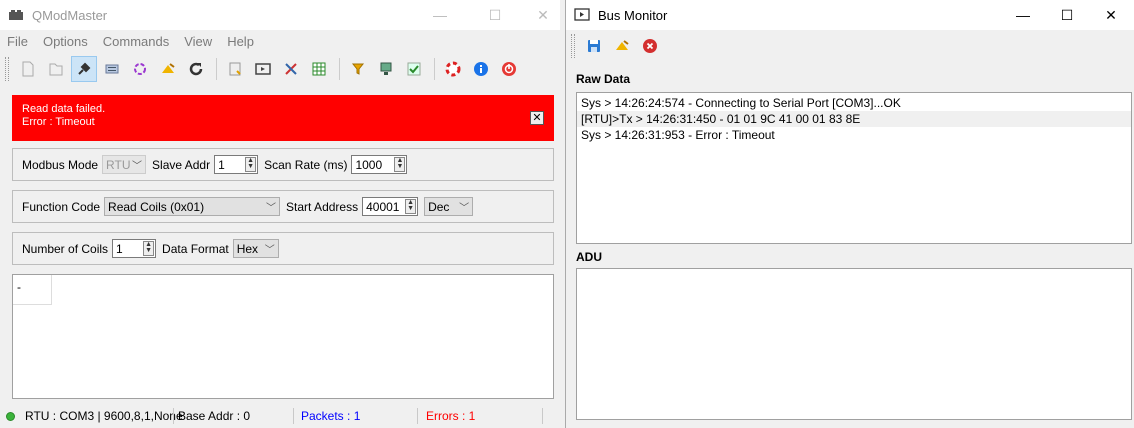 The image size is (1134, 428). What do you see at coordinates (306, 164) in the screenshot?
I see `scan-rate-label: Scan Rate (ms)` at bounding box center [306, 164].